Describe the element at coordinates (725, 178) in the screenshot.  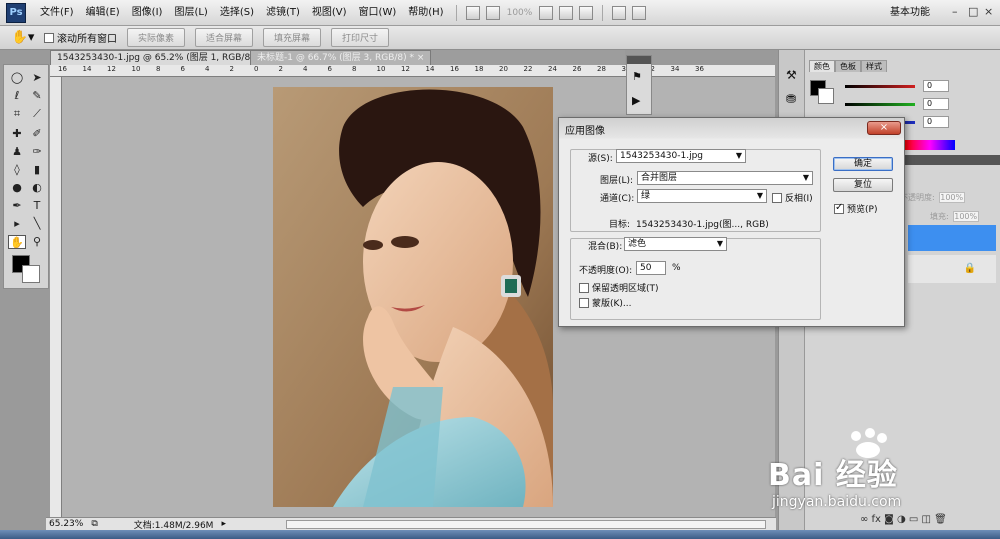
I see `layer-select: 合并图层 ▼` at that location.